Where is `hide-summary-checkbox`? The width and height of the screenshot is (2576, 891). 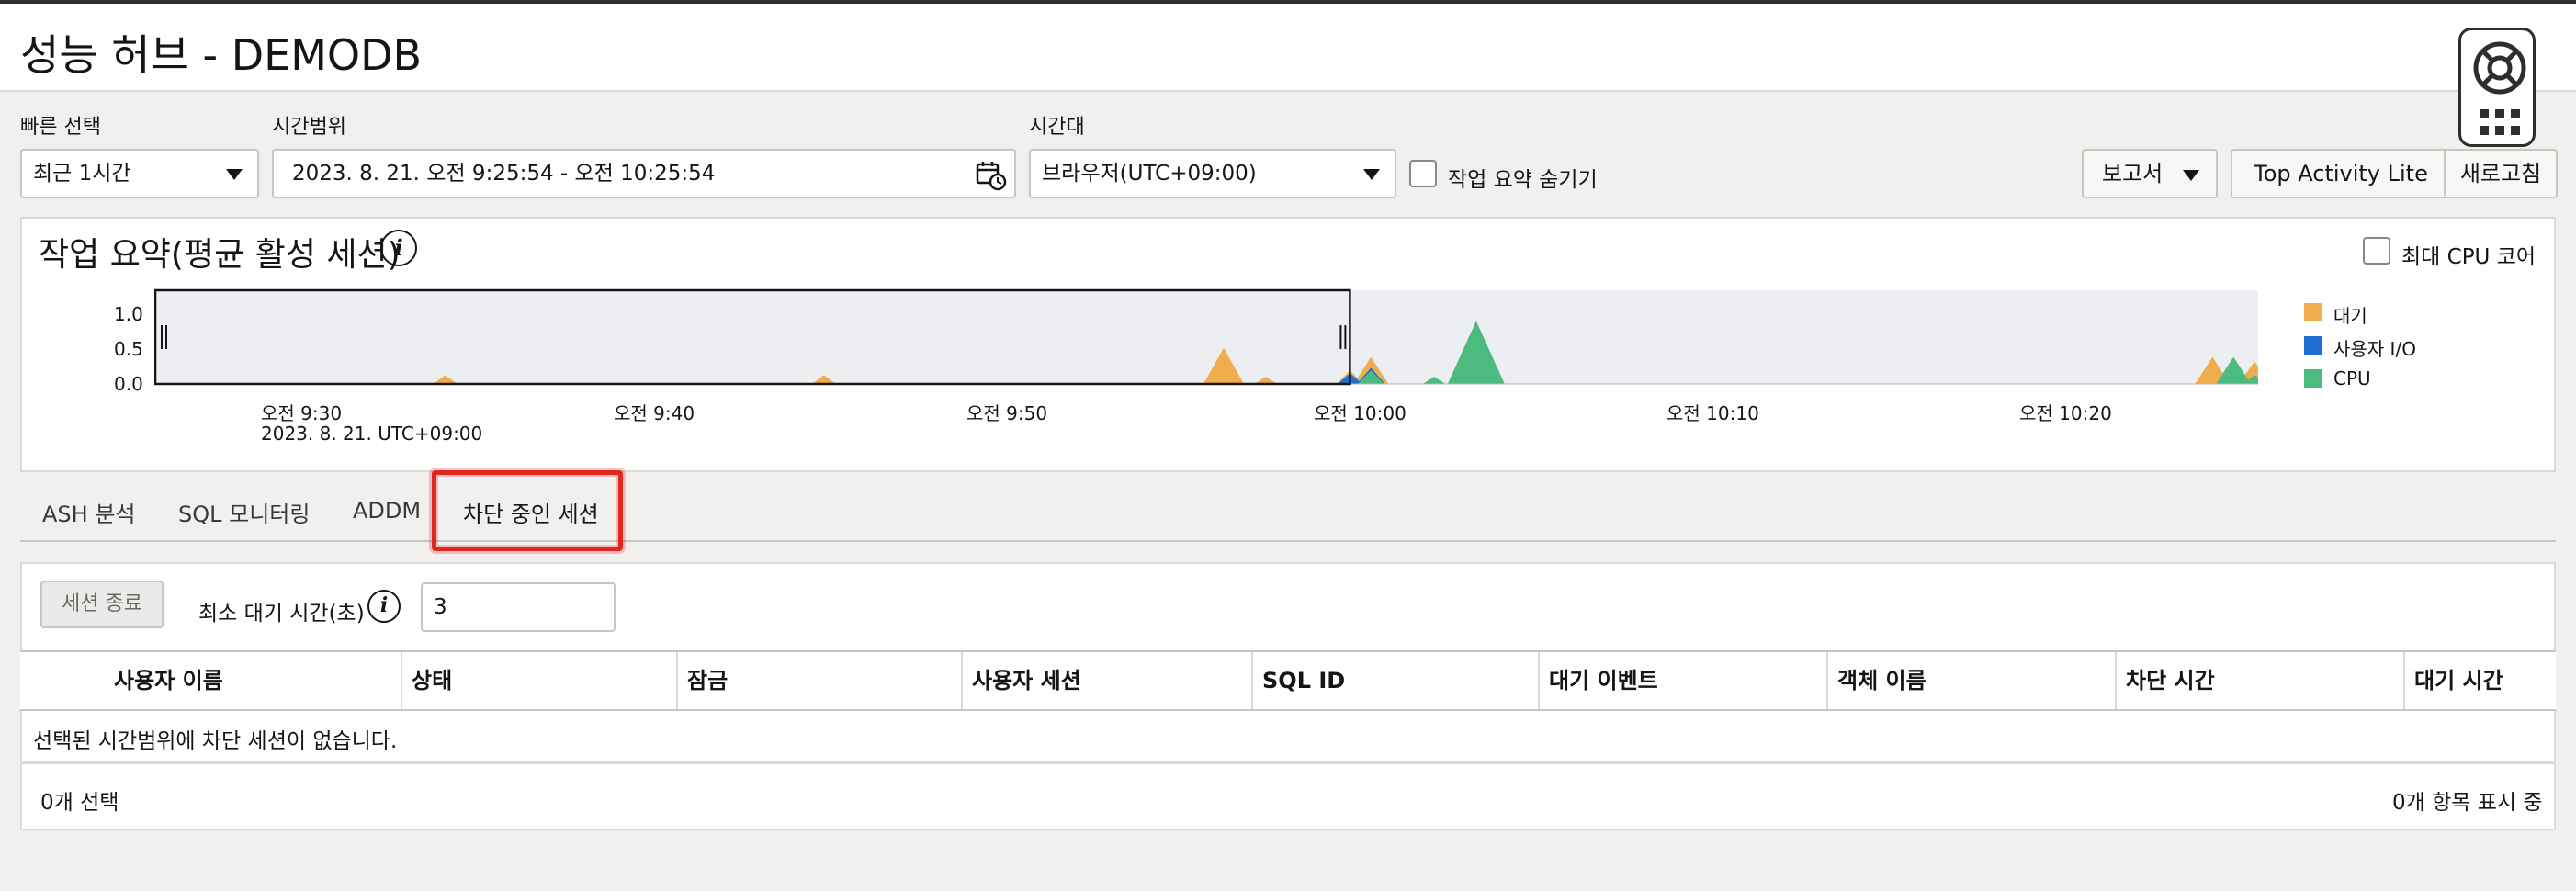 hide-summary-checkbox is located at coordinates (1423, 173).